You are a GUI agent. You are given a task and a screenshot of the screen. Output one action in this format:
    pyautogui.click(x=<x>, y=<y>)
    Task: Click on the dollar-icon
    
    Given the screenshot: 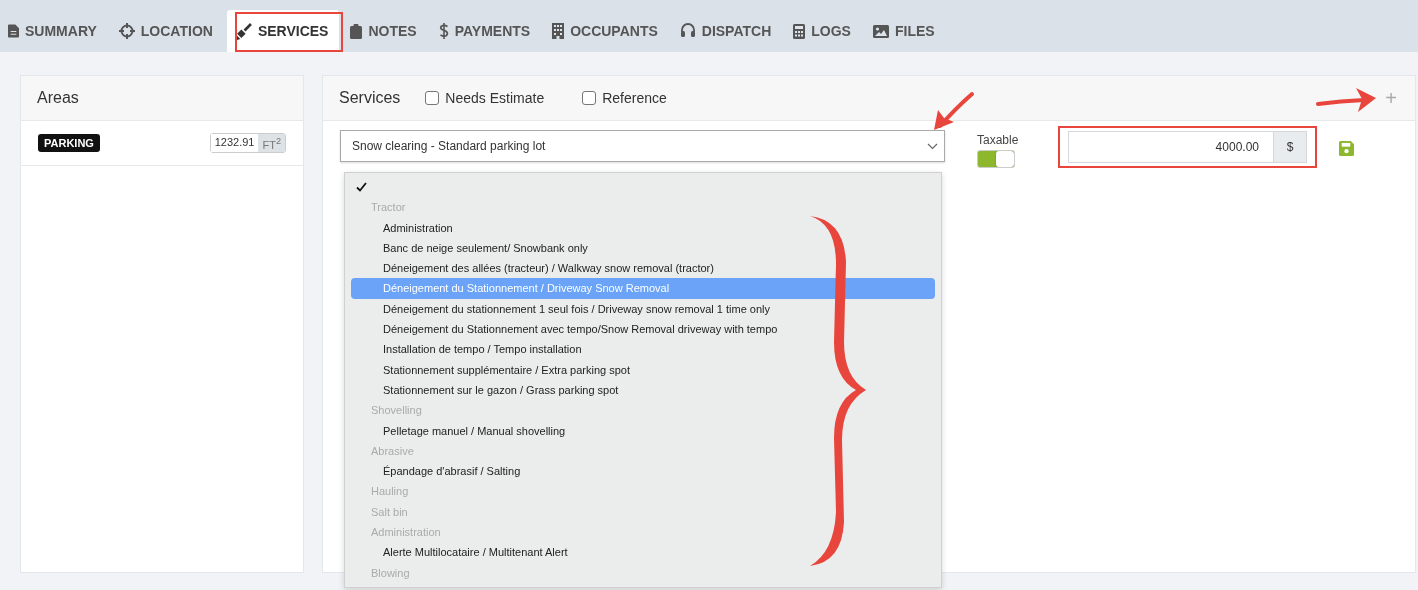 What is the action you would take?
    pyautogui.click(x=443, y=31)
    